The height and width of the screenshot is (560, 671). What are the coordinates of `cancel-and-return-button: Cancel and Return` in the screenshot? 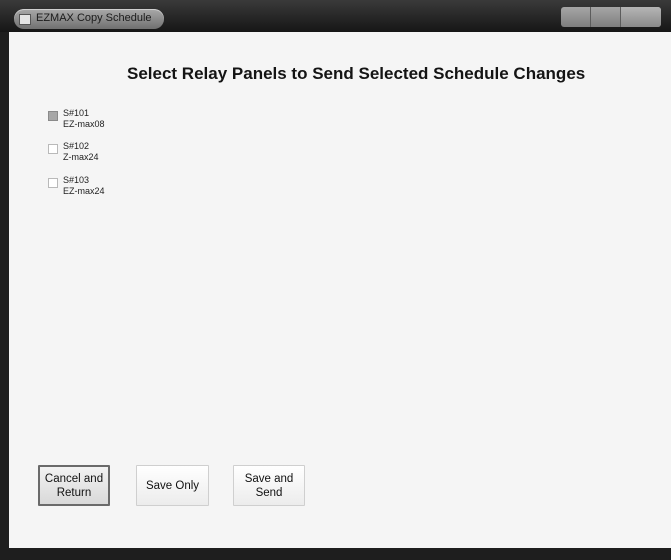 It's located at (74, 485).